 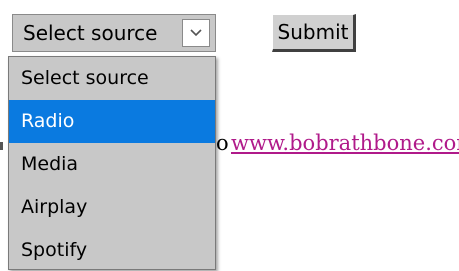 I want to click on option-radio: Radio, so click(x=112, y=121).